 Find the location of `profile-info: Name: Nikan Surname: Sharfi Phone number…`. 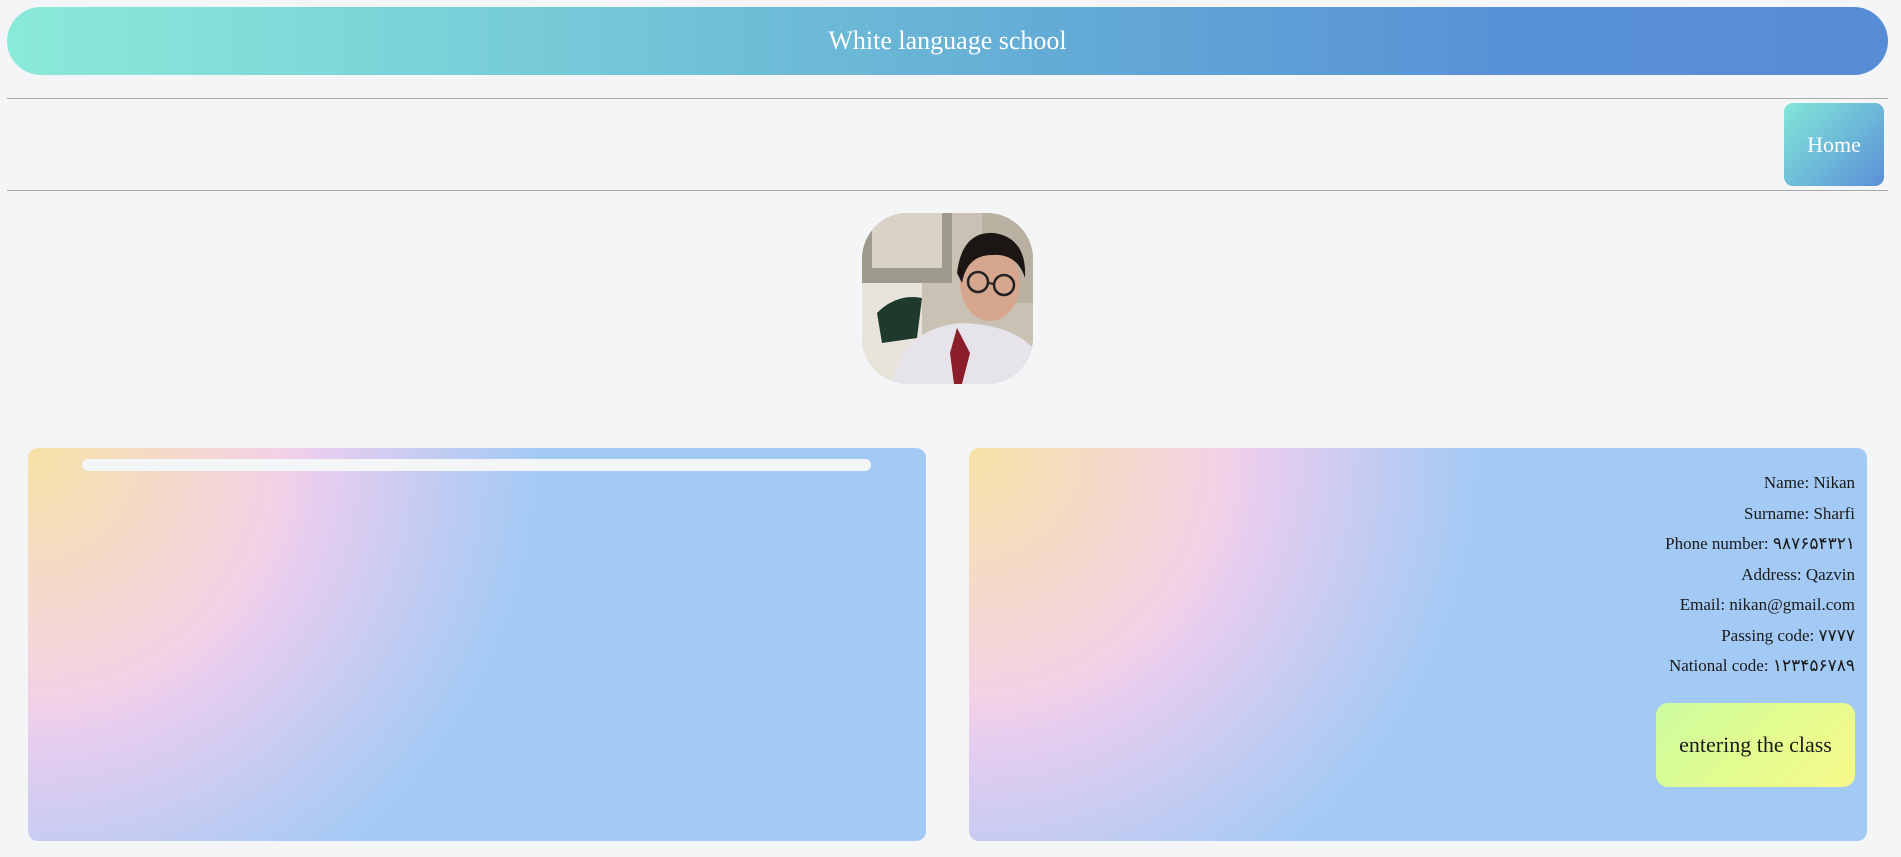

profile-info: Name: Nikan Surname: Sharfi Phone number… is located at coordinates (1760, 575).